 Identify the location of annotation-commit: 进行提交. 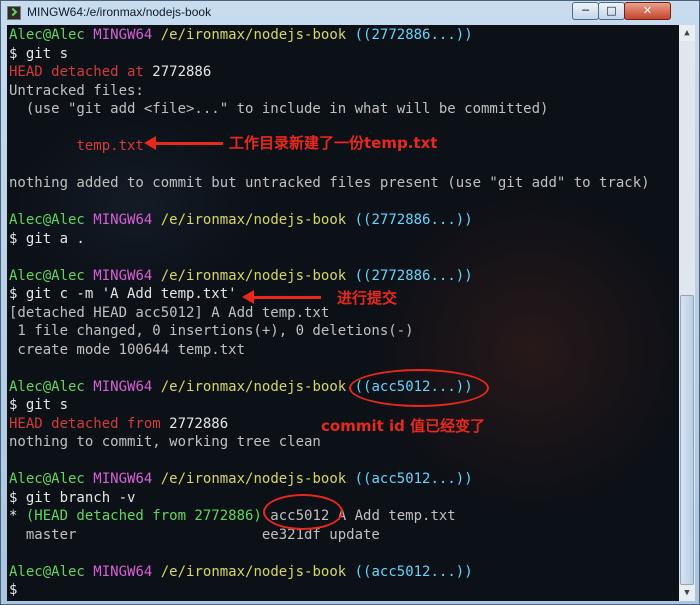
(367, 298).